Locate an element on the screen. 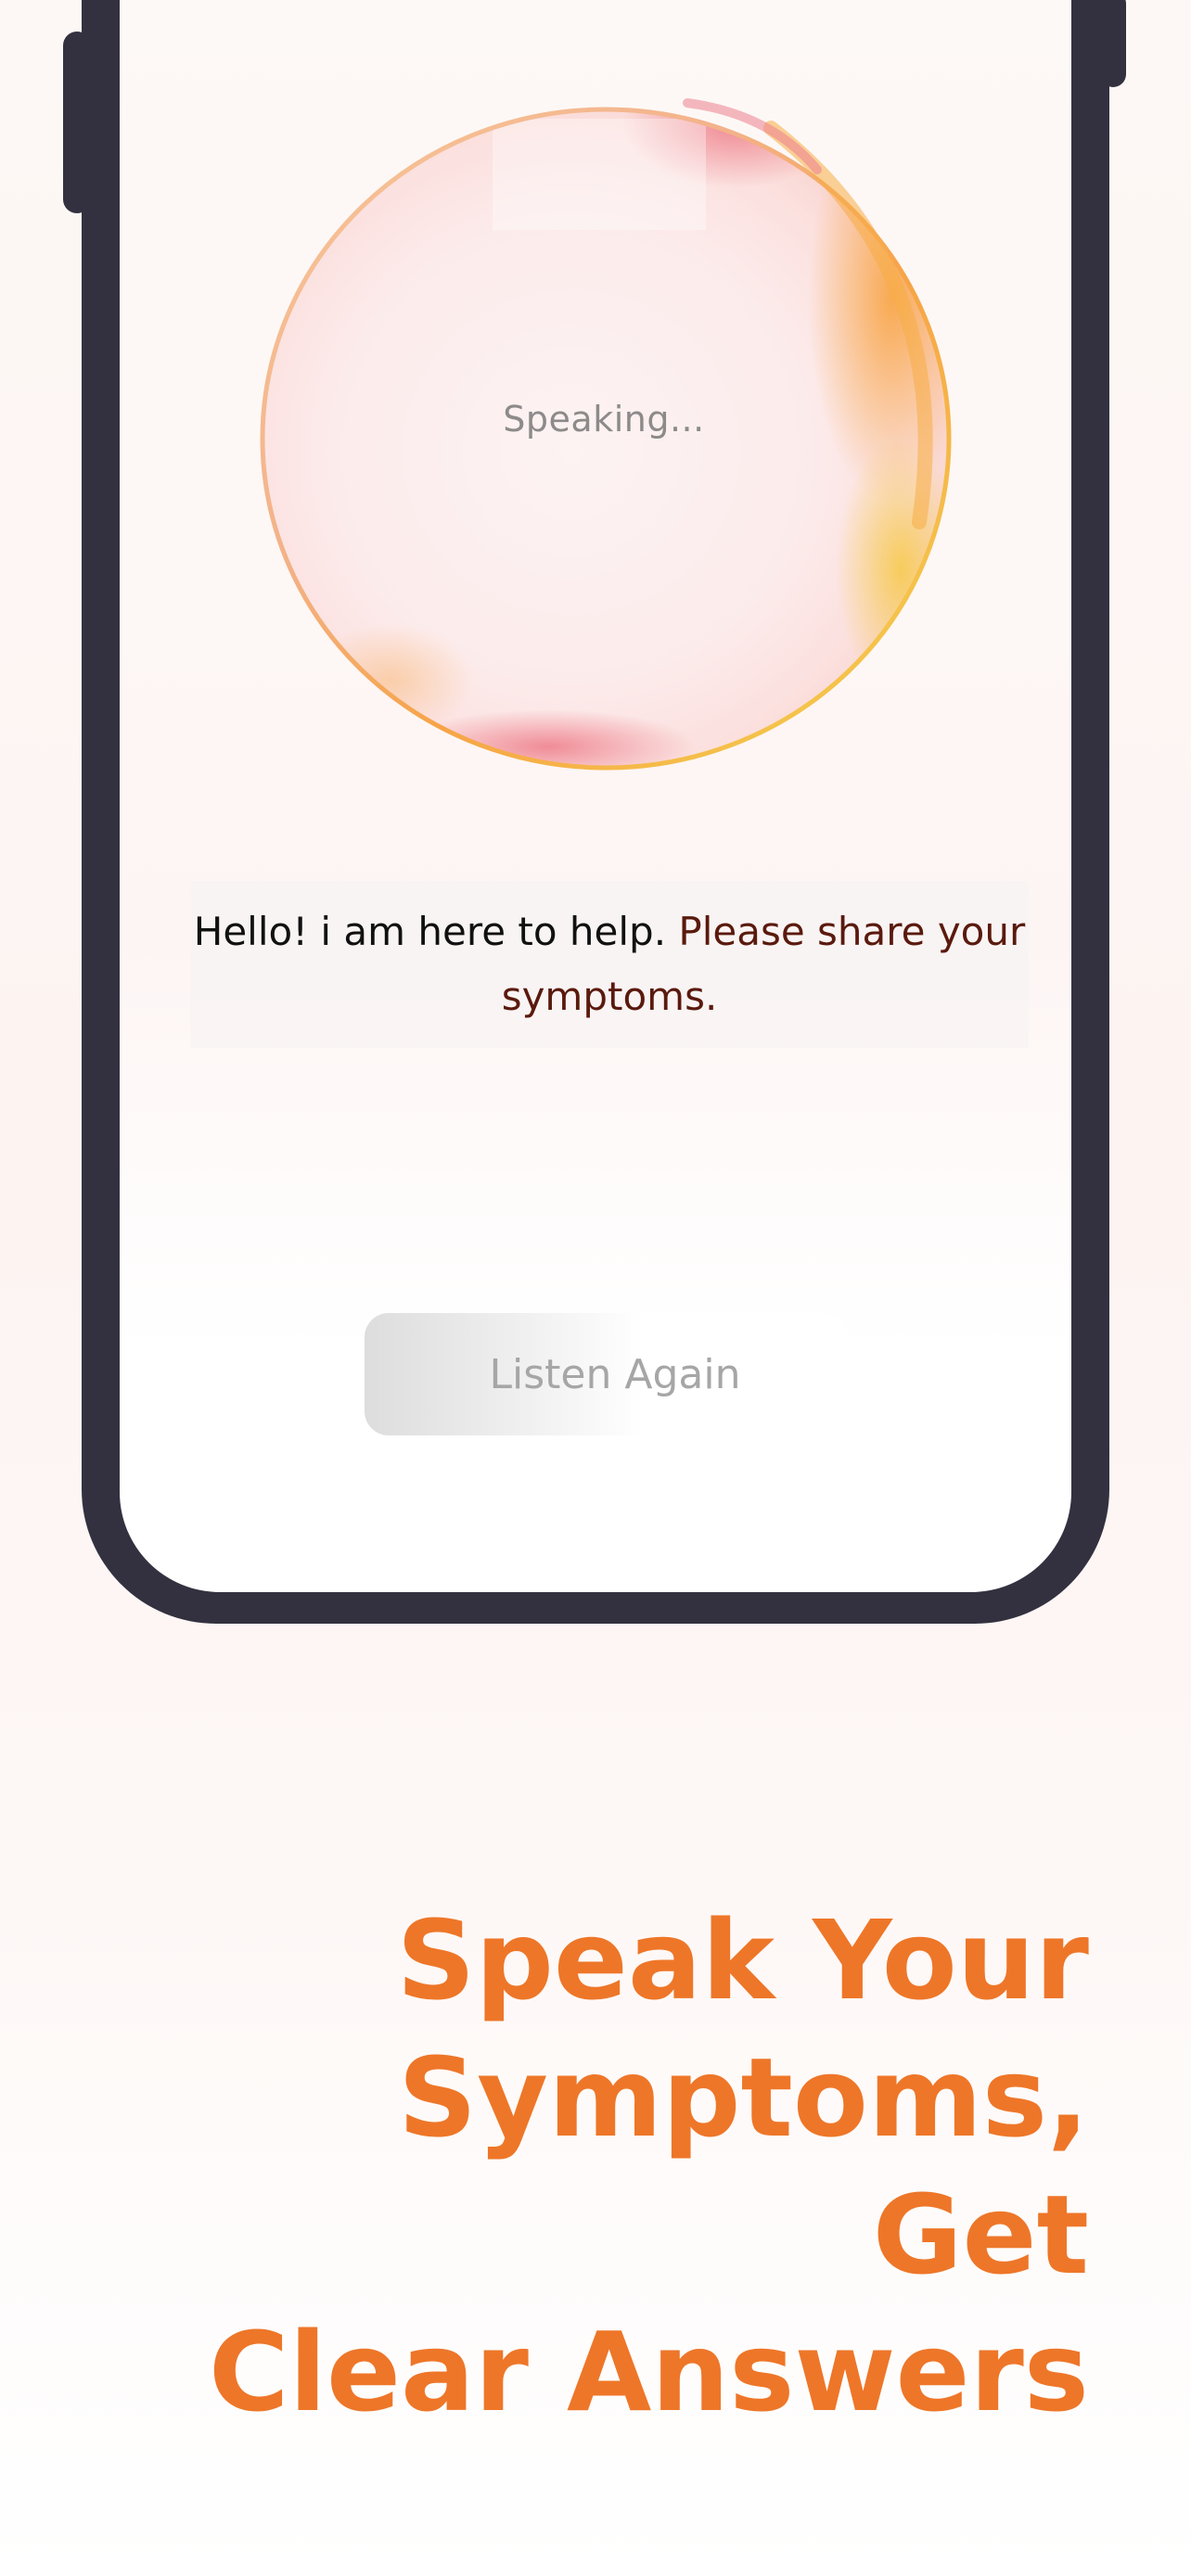 The height and width of the screenshot is (2576, 1191). listen-again-button: Listen Again is located at coordinates (606, 1374).